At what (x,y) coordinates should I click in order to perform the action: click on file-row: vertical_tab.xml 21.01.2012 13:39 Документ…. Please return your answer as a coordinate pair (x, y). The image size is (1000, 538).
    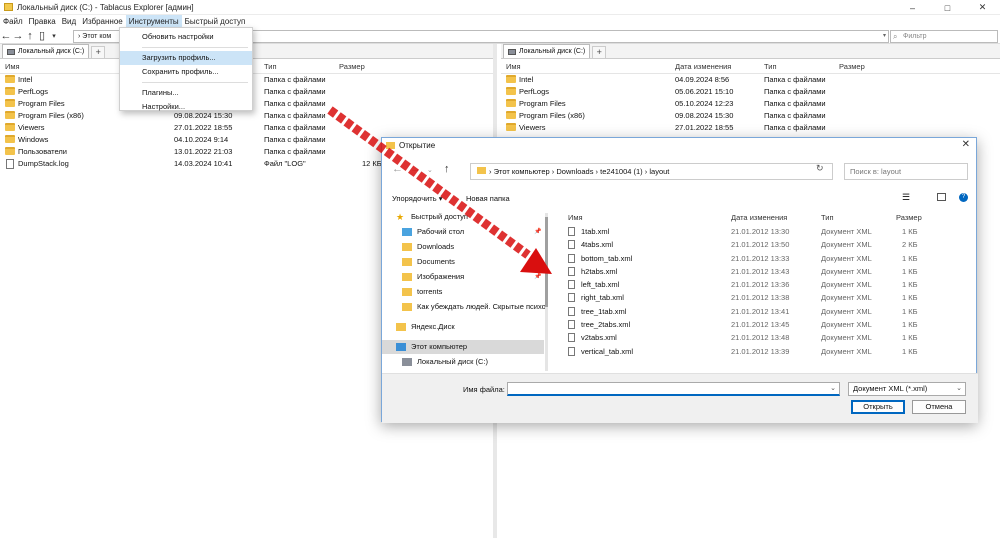
    Looking at the image, I should click on (764, 351).